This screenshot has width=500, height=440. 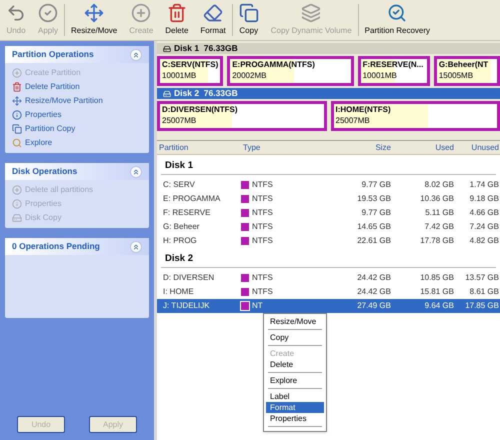 What do you see at coordinates (200, 109) in the screenshot?
I see `partition-name: D:DIVERSEN(NTFS)` at bounding box center [200, 109].